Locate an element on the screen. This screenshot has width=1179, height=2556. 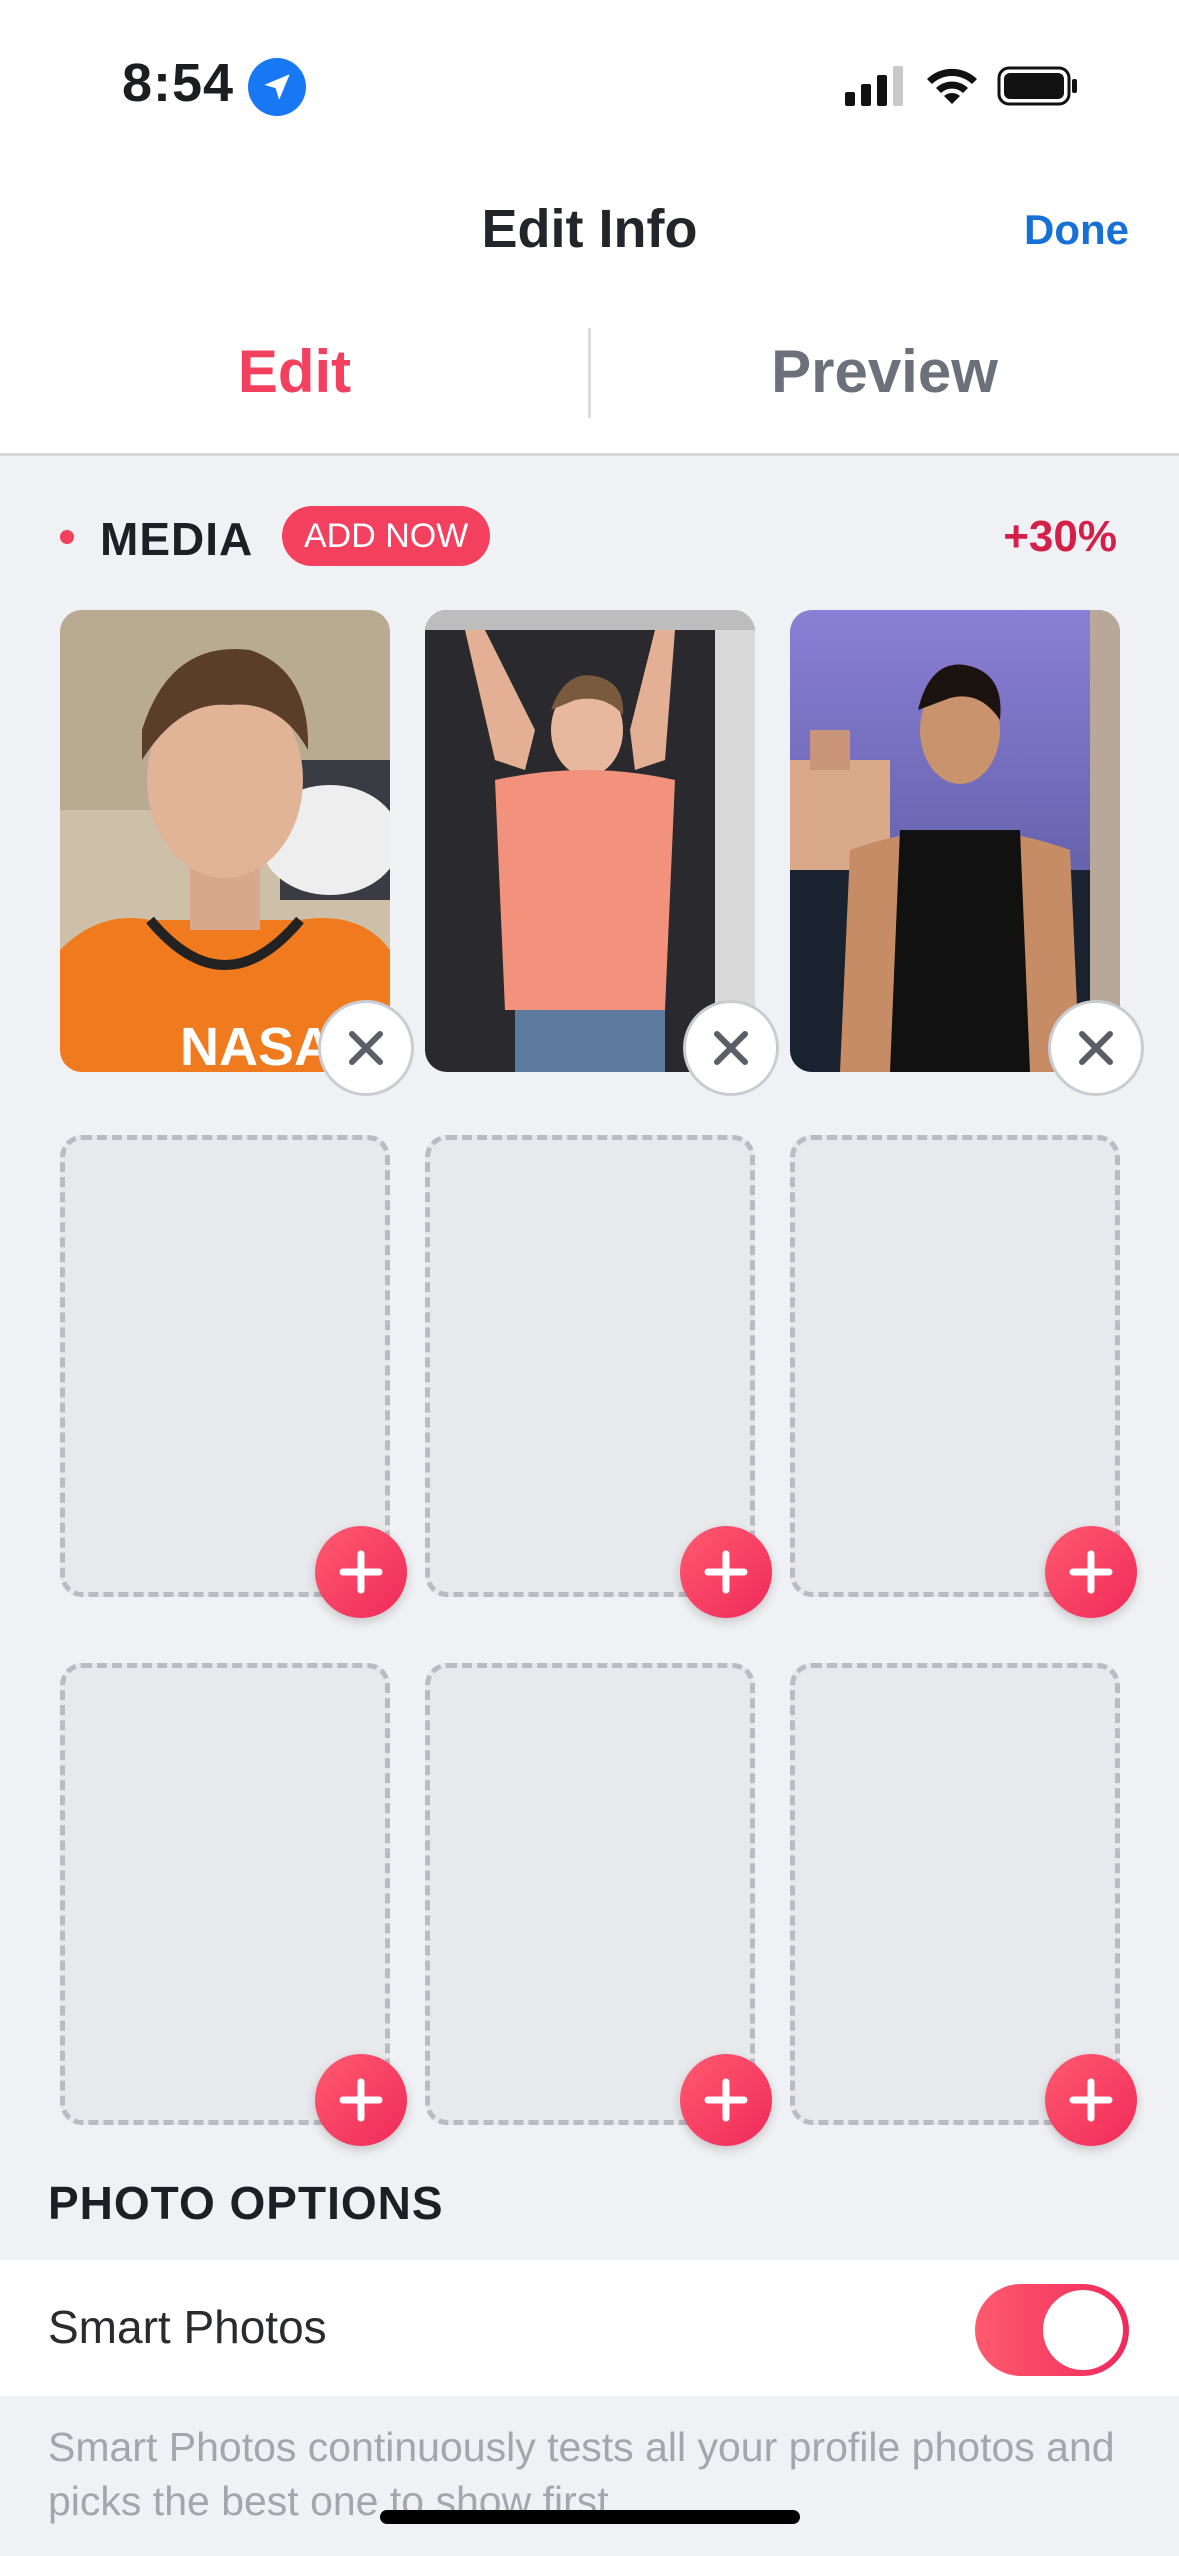
svg-text: NASA is located at coordinates (256, 1044).